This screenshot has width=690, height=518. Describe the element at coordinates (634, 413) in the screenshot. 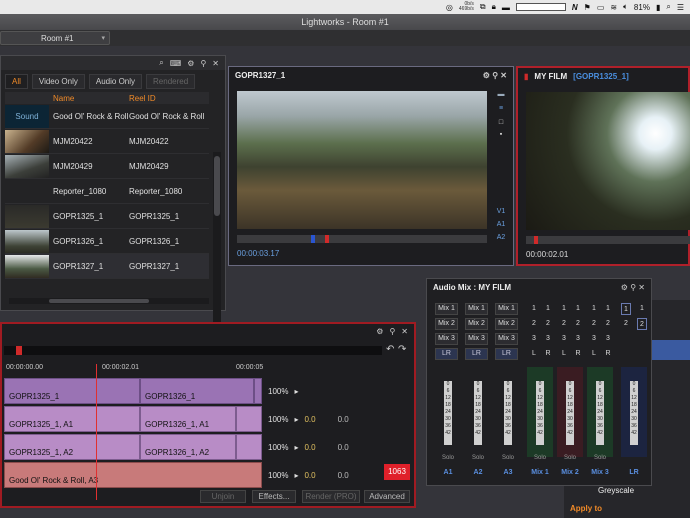

I see `fader-lr: 0 6 12 18 24 30 36 42` at that location.